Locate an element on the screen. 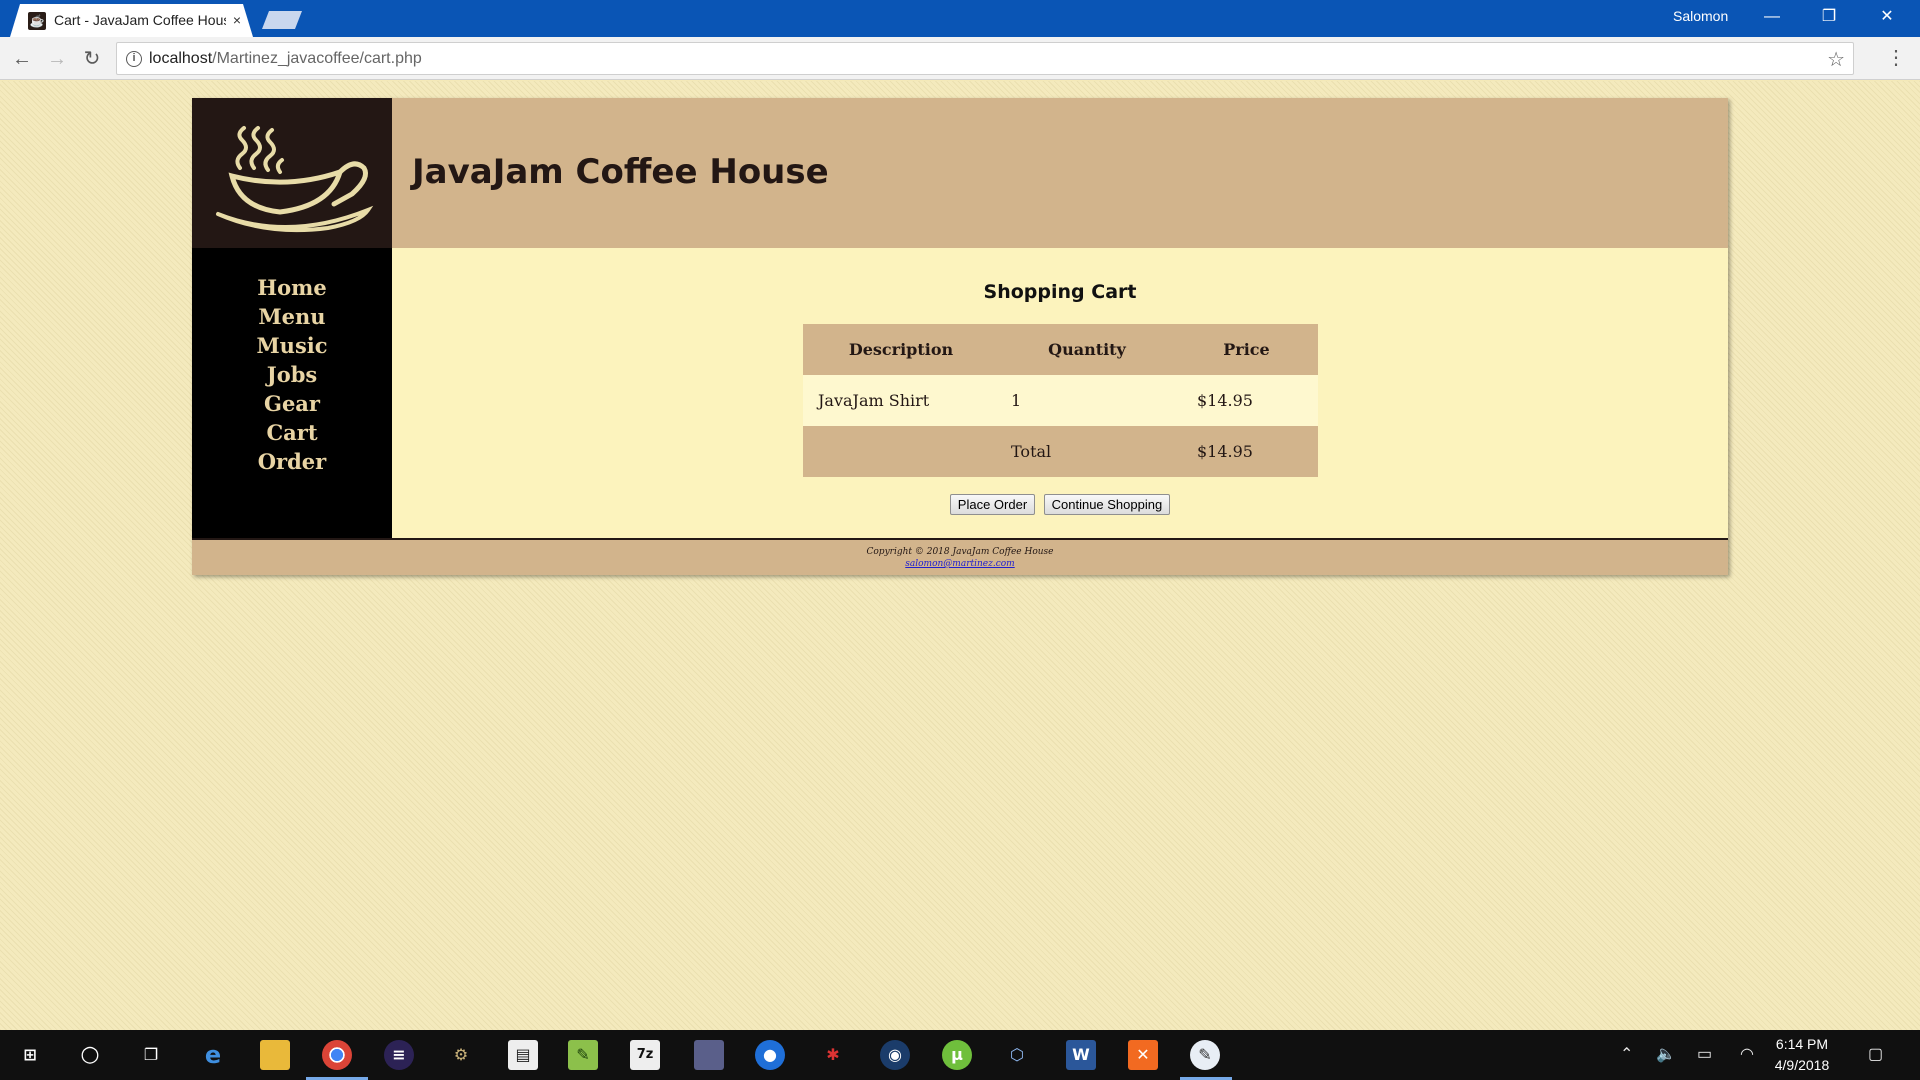  cart-actions: Place Order Continue Shopping is located at coordinates (1060, 504).